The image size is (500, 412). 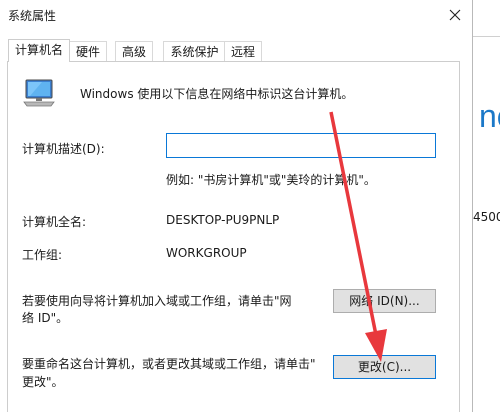 What do you see at coordinates (134, 51) in the screenshot?
I see `tab-advanced: 高级` at bounding box center [134, 51].